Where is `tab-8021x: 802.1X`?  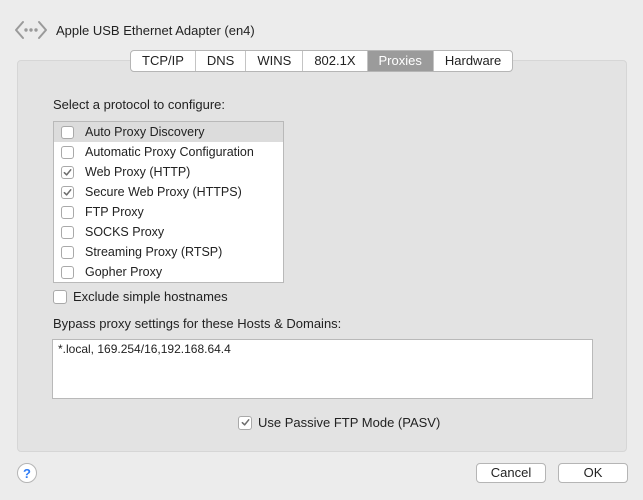
tab-8021x: 802.1X is located at coordinates (335, 61).